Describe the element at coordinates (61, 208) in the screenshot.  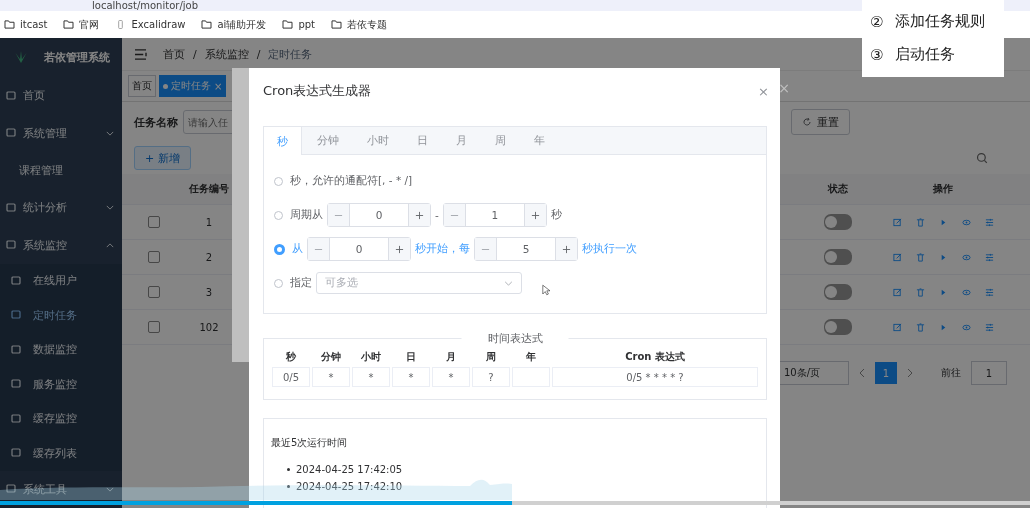
I see `menu-item: 统计分析` at that location.